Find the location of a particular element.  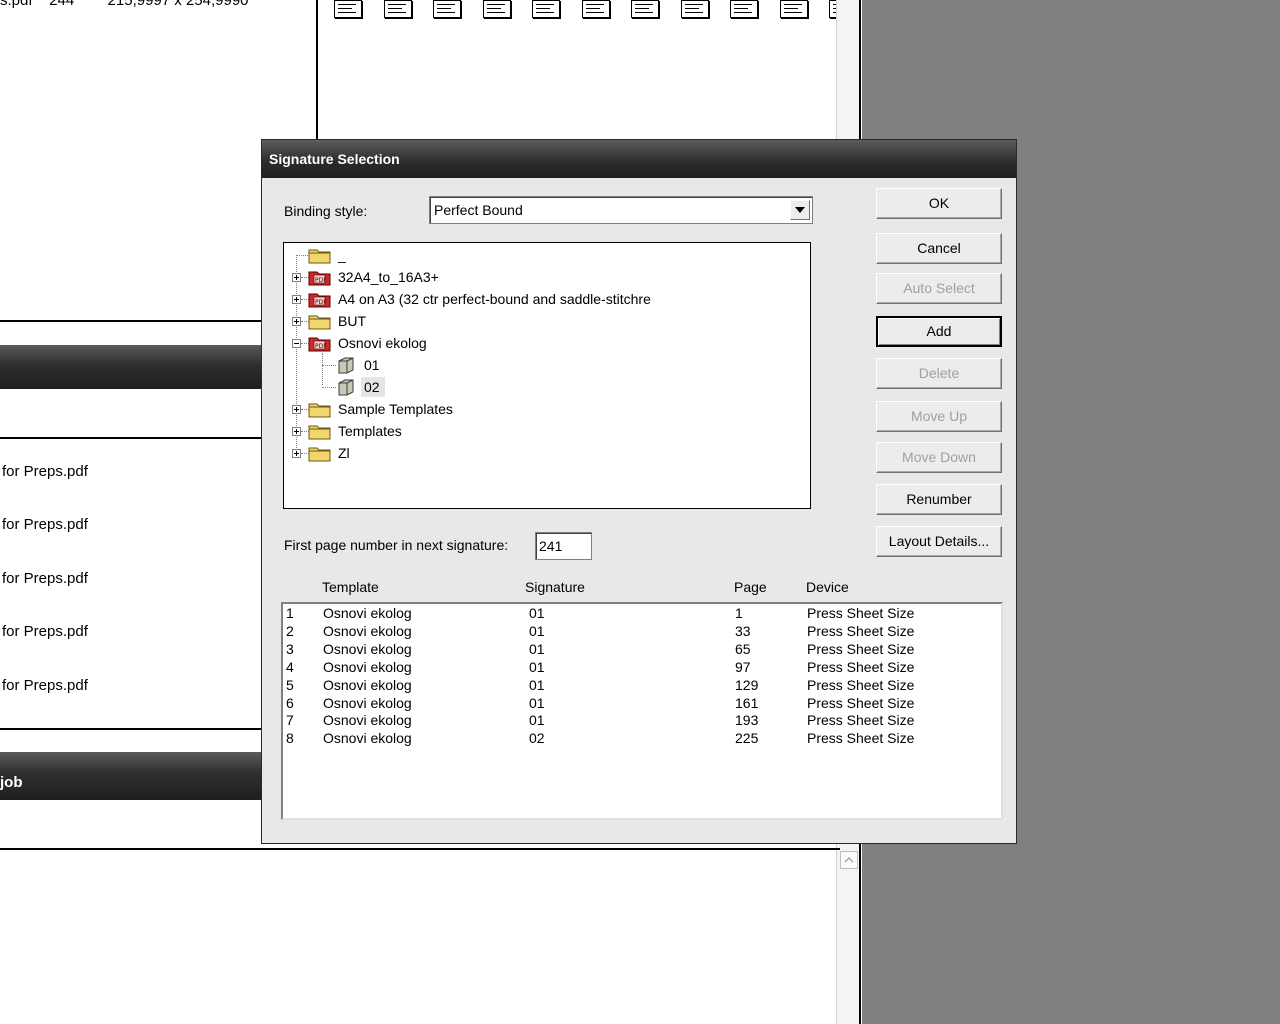

tree-node-label: 02 is located at coordinates (372, 387).